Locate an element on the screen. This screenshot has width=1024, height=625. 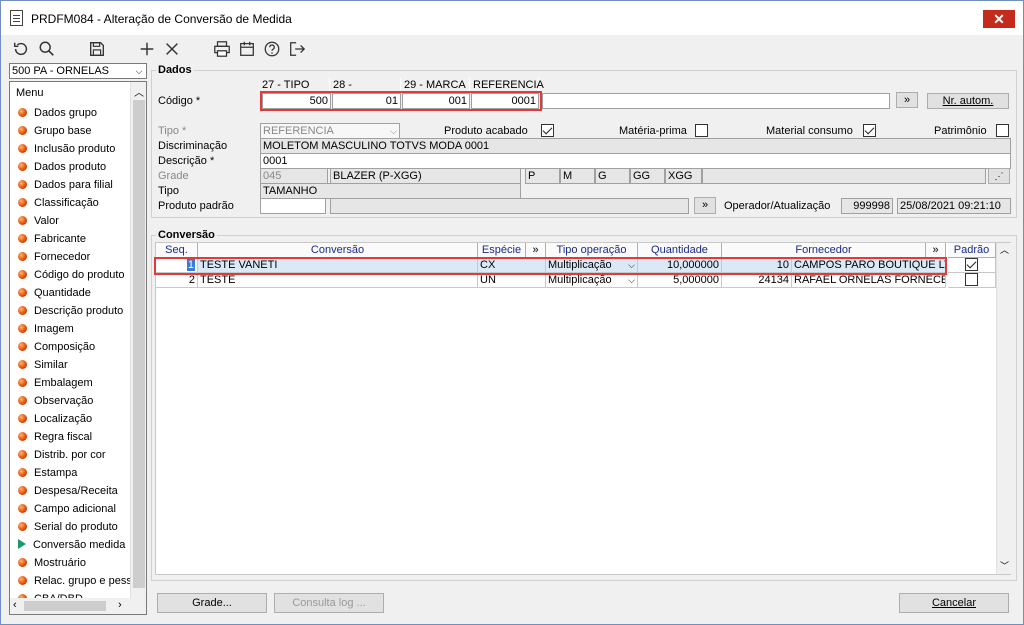
produto-acabado-checkbox is located at coordinates (547, 130).